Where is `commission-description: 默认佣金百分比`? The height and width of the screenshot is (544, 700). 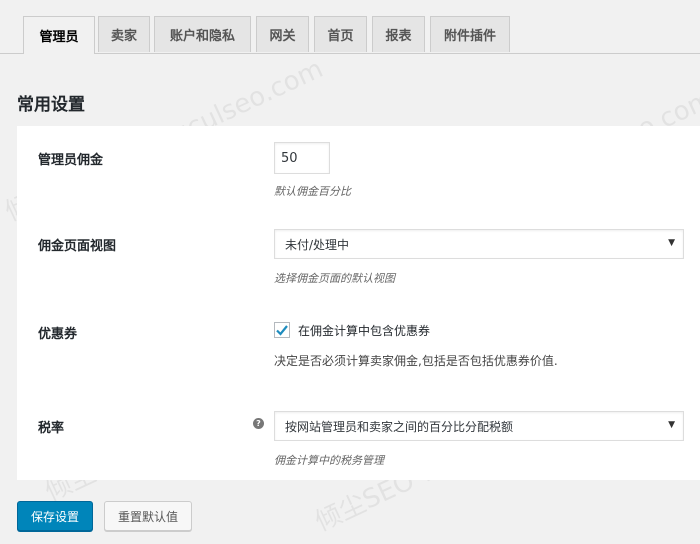 commission-description: 默认佣金百分比 is located at coordinates (312, 191).